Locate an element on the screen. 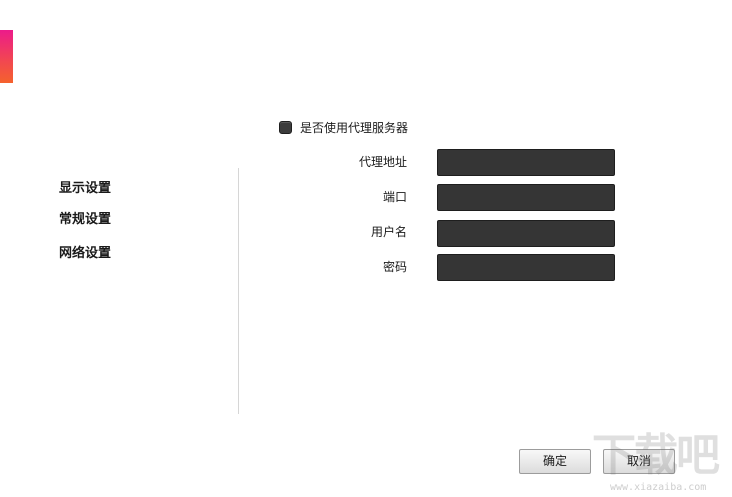 The width and height of the screenshot is (732, 497). use-proxy-toggle: 是否使用代理服务器 is located at coordinates (343, 127).